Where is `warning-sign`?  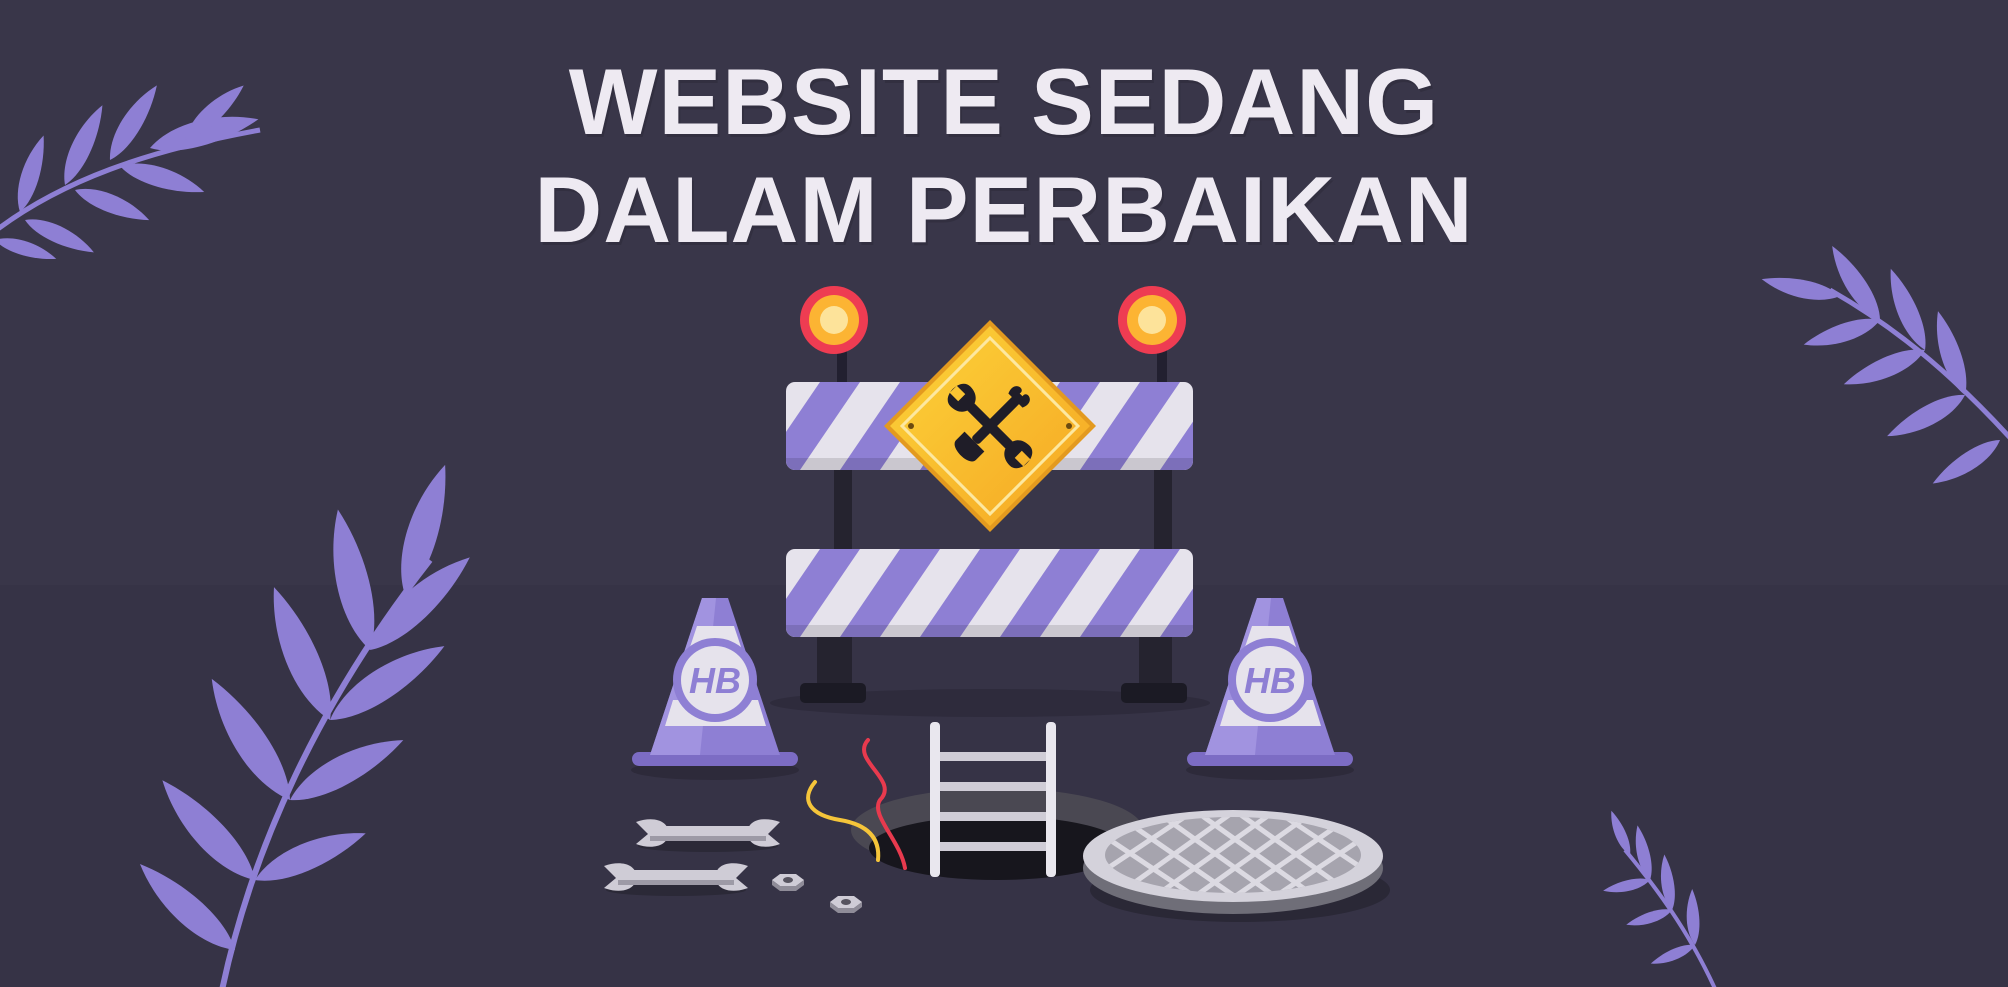 warning-sign is located at coordinates (990, 426).